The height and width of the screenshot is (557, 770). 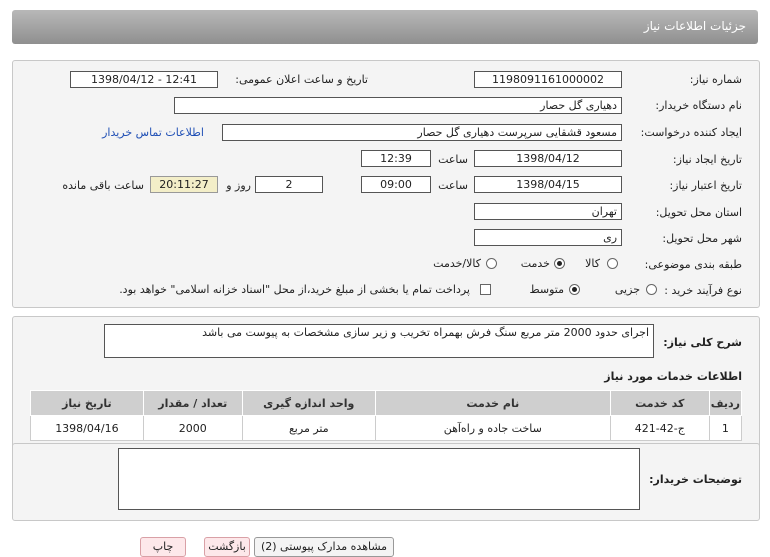 What do you see at coordinates (301, 79) in the screenshot?
I see `announce-label: تاریخ و ساعت اعلان عمومی:` at bounding box center [301, 79].